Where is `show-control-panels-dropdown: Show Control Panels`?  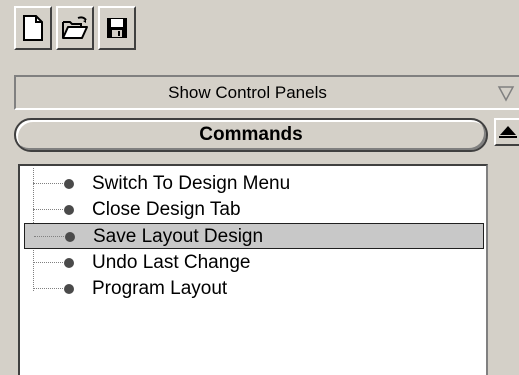
show-control-panels-dropdown: Show Control Panels is located at coordinates (266, 92).